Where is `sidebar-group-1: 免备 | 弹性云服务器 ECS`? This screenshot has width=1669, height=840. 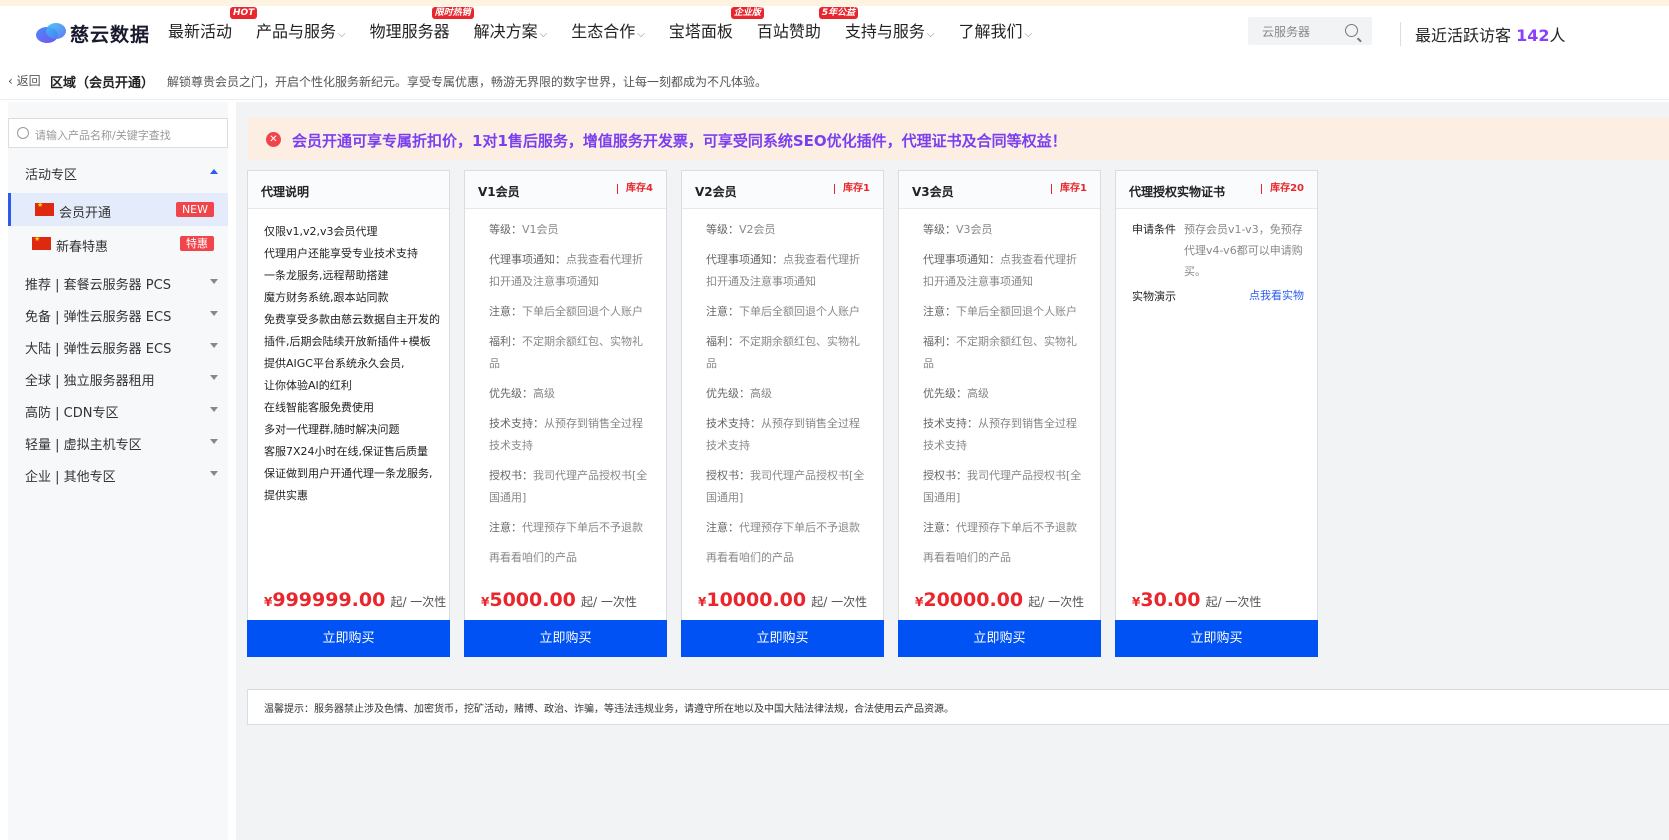 sidebar-group-1: 免备 | 弹性云服务器 ECS is located at coordinates (118, 314).